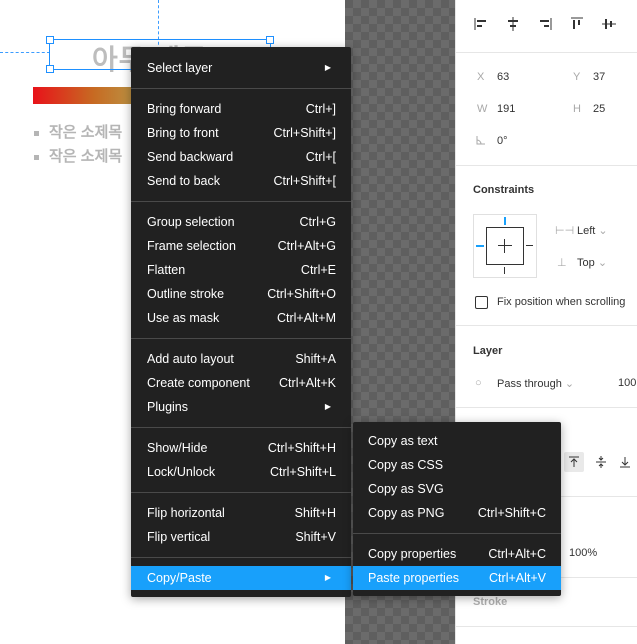 Image resolution: width=637 pixels, height=644 pixels. I want to click on menu-item-outline-stroke: Outline stroke Ctrl+Shift+O, so click(241, 294).